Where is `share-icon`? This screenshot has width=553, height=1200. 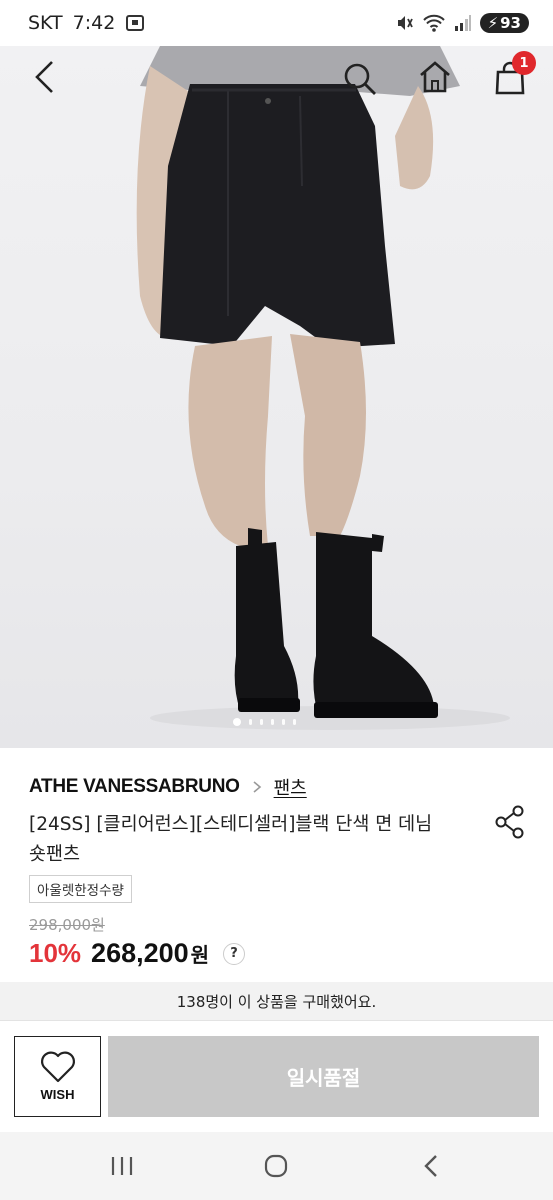
share-icon is located at coordinates (509, 822).